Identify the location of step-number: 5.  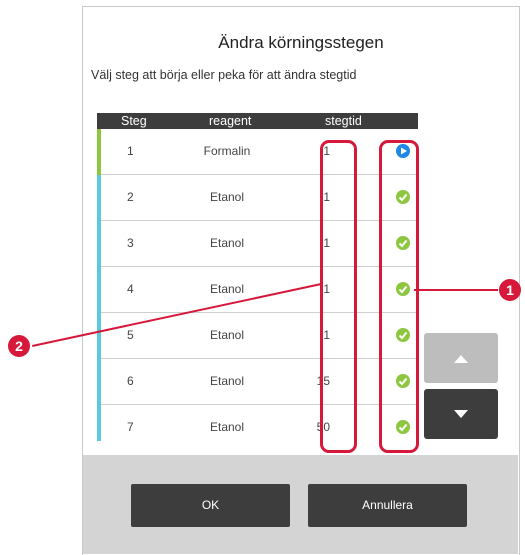
(130, 335).